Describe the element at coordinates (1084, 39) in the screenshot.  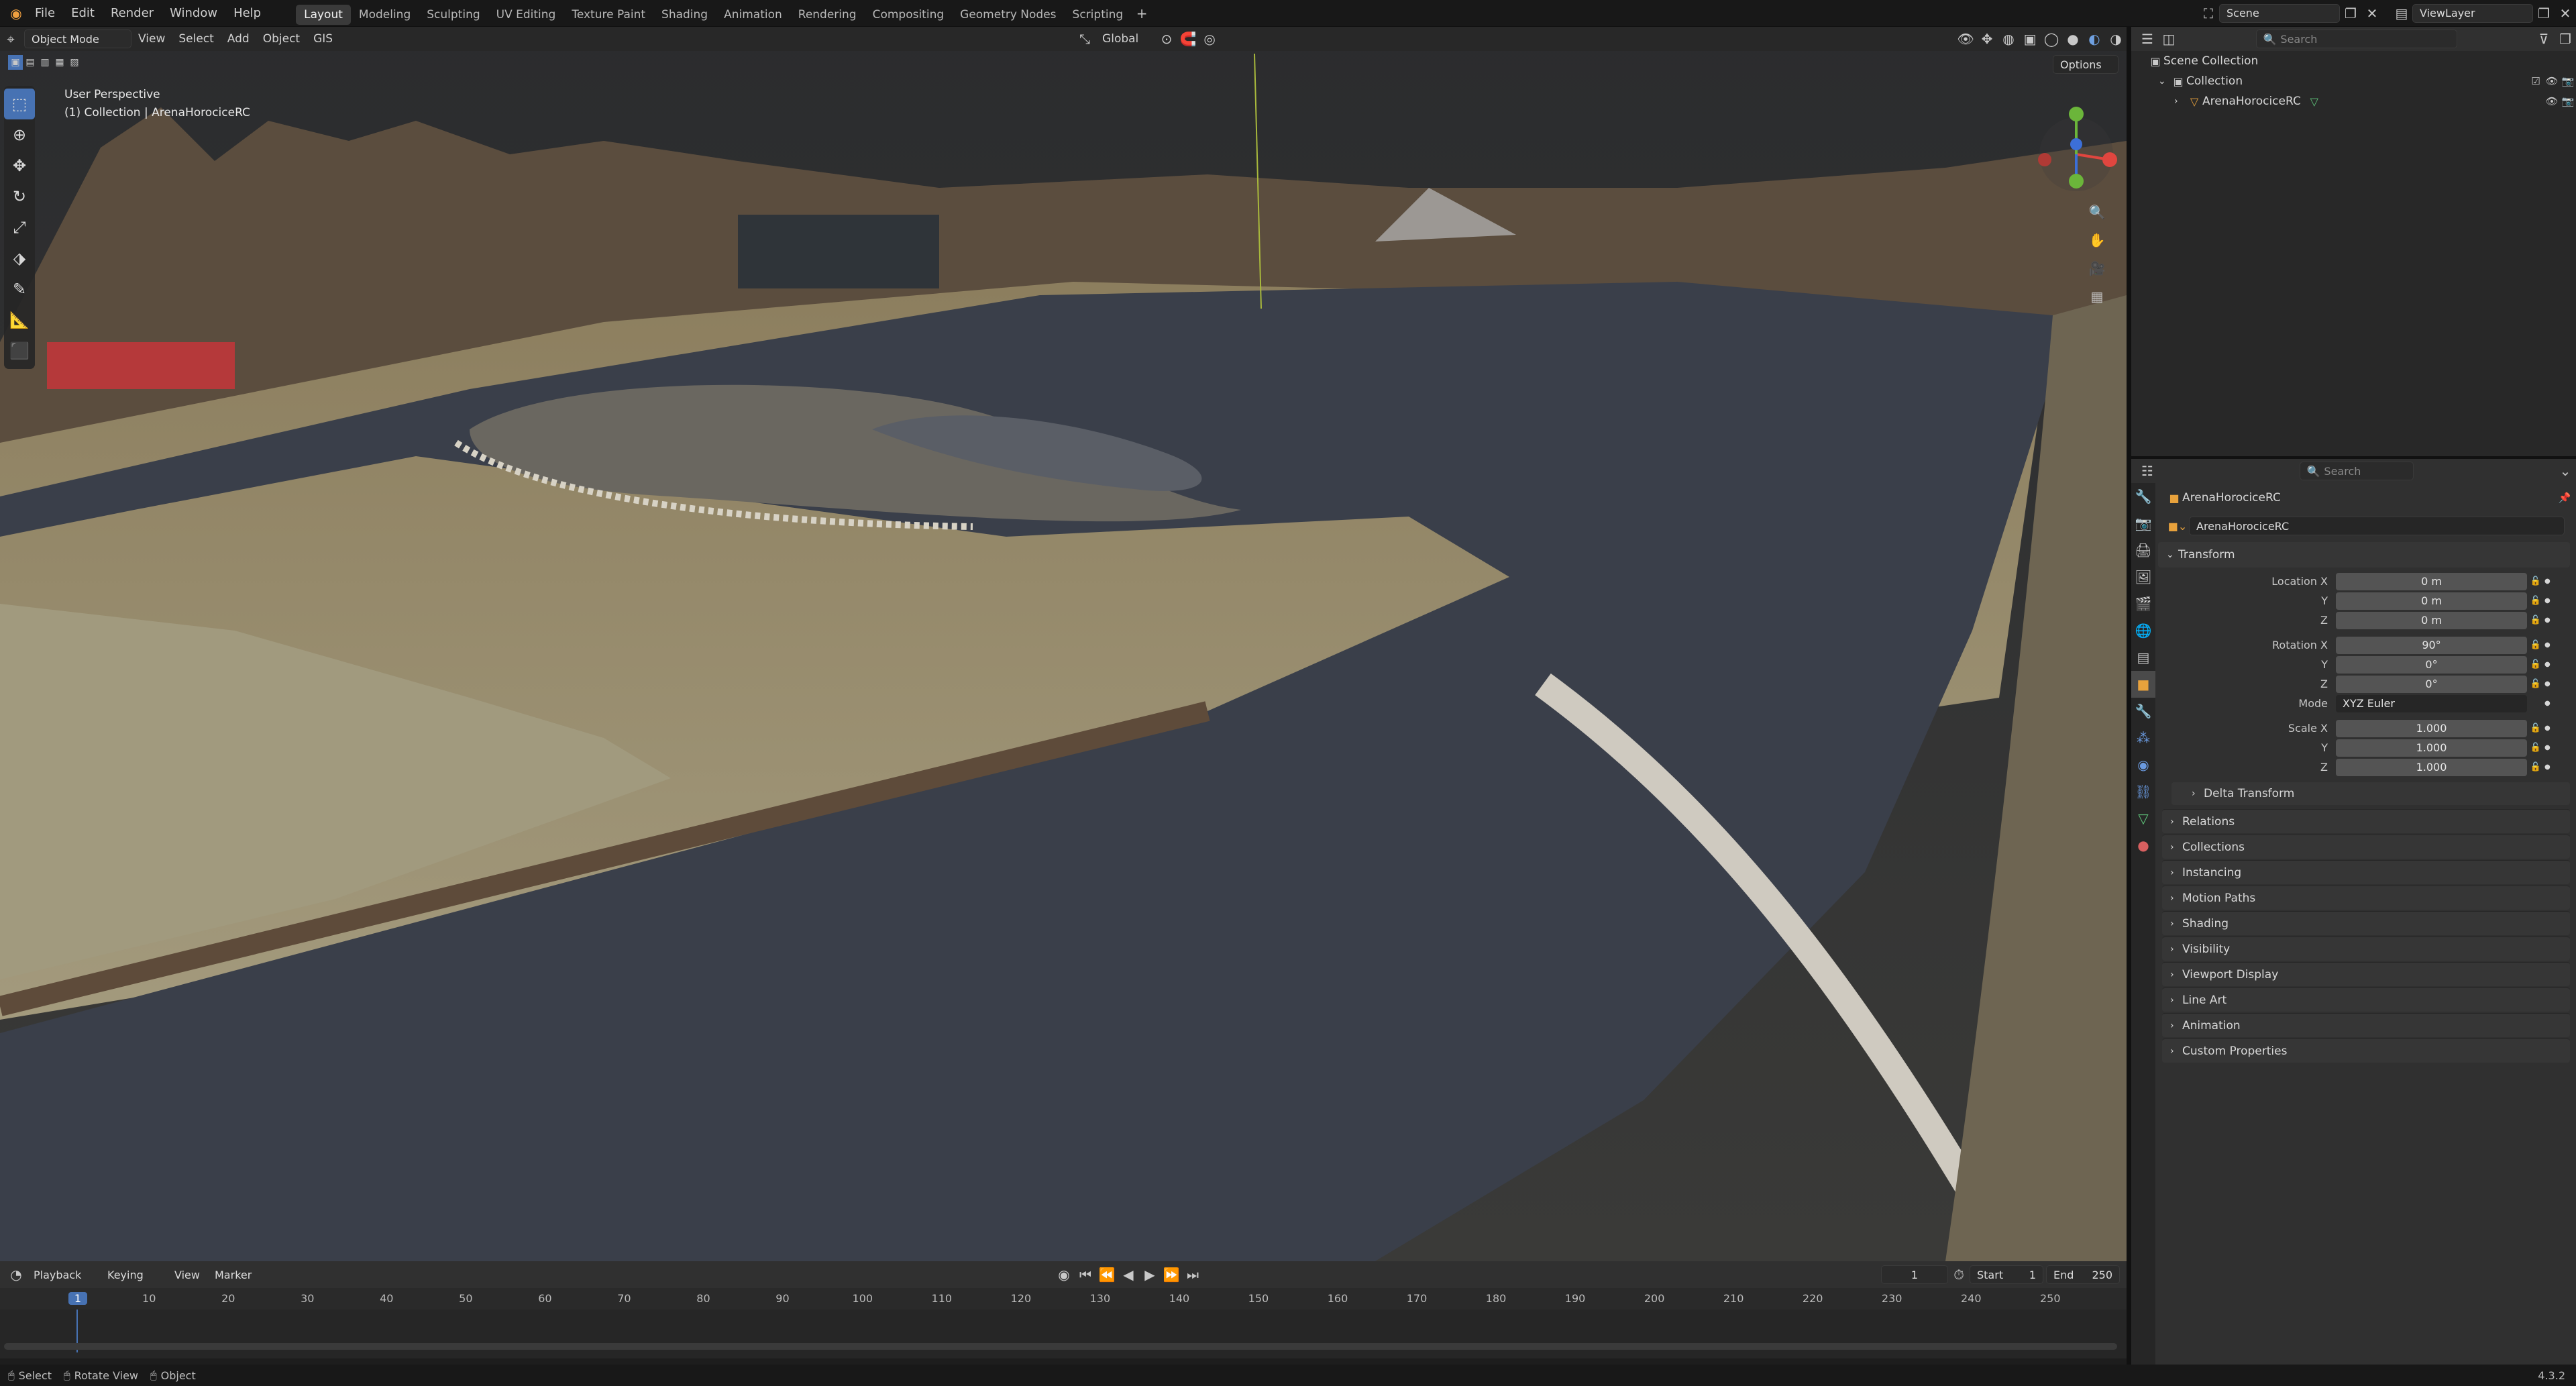
I see `transform-orientation-icon: ⤡` at that location.